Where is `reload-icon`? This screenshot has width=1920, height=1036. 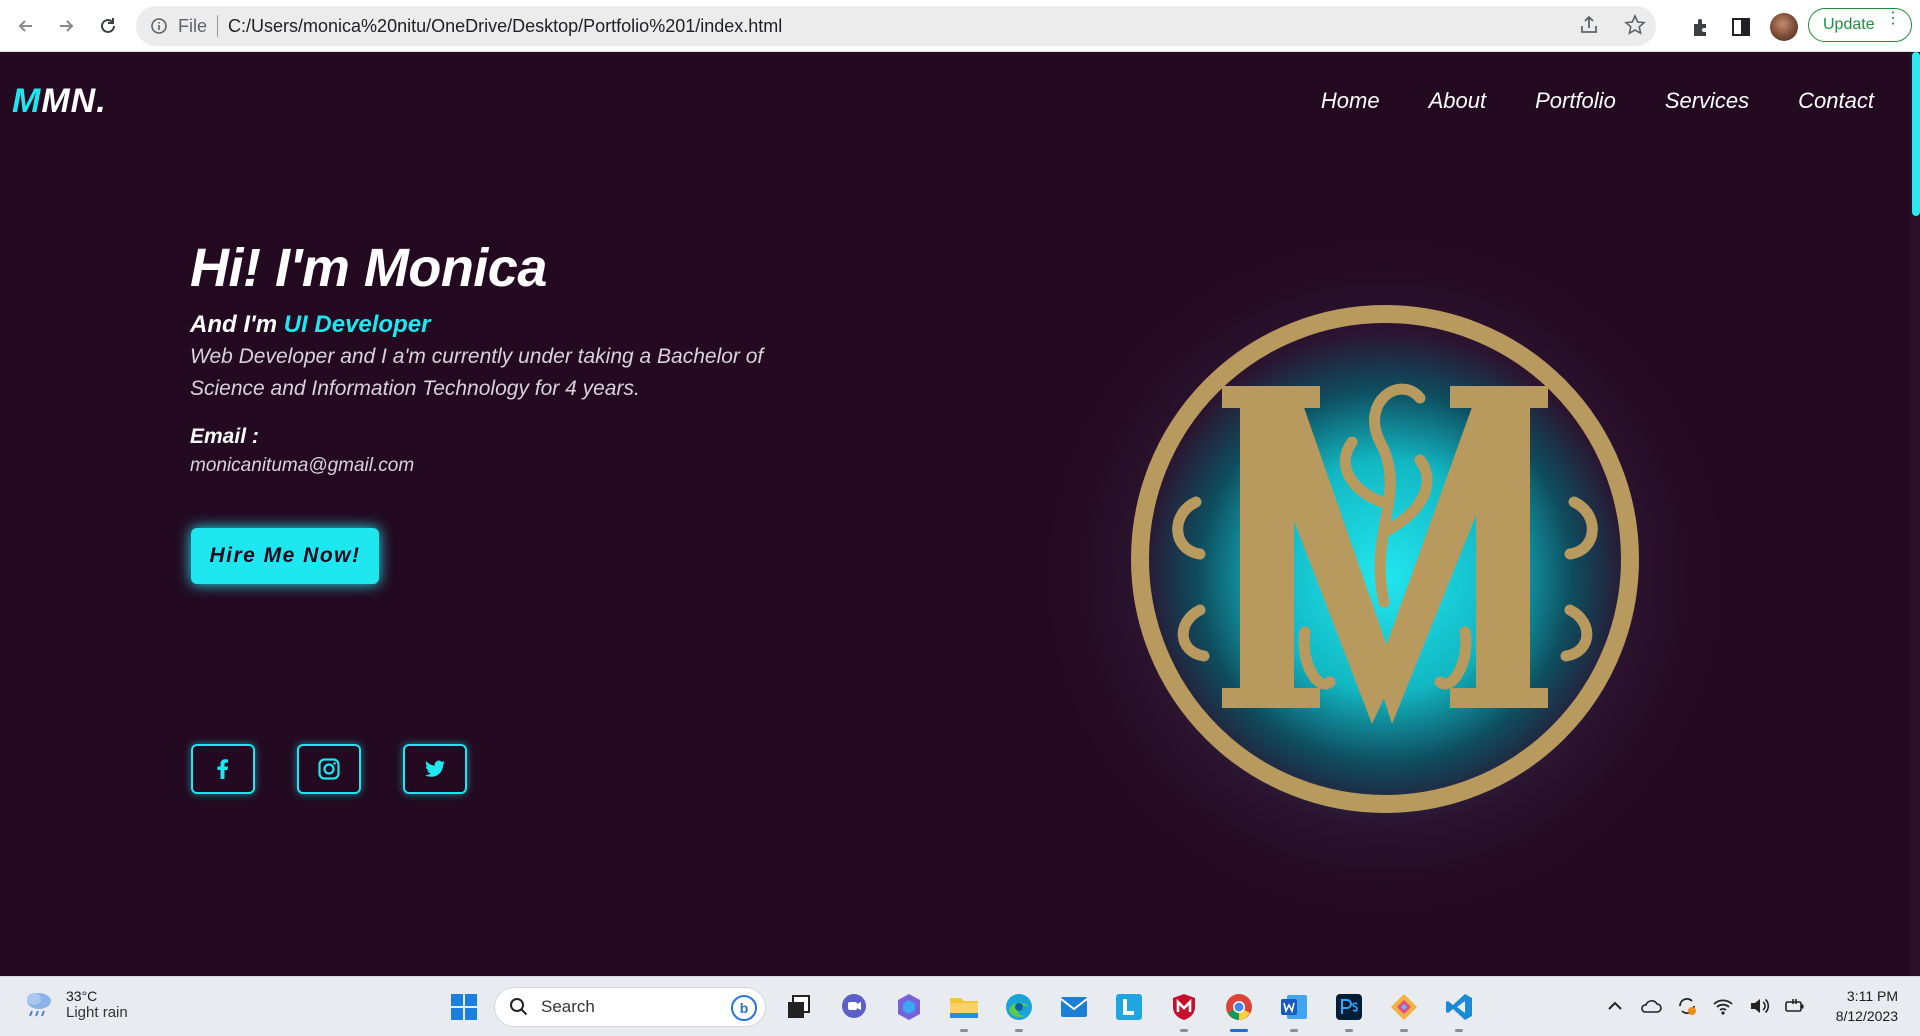
reload-icon is located at coordinates (108, 25).